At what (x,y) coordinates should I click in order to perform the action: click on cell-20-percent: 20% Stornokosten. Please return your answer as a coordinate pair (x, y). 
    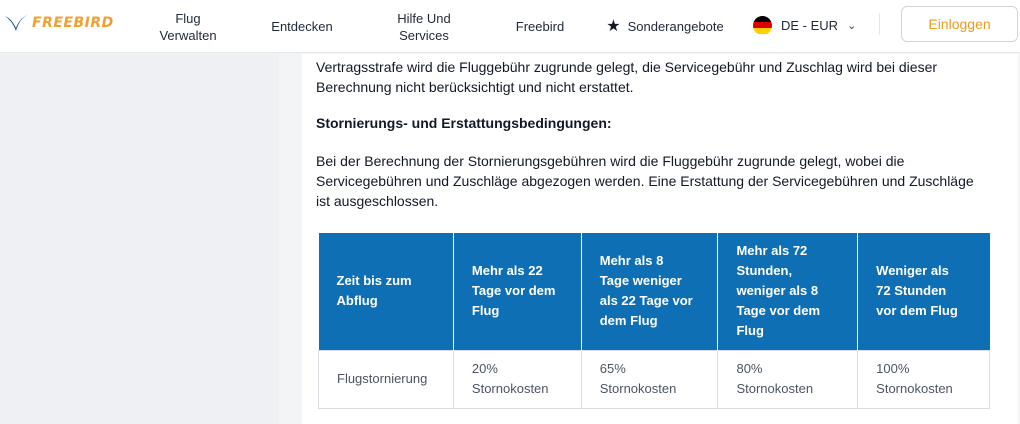
    Looking at the image, I should click on (517, 379).